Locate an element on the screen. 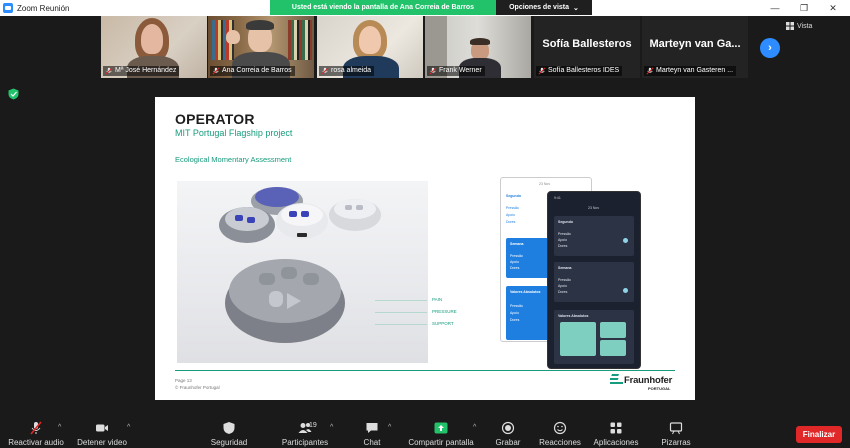  participant-tile: Frank Werner is located at coordinates (478, 47).